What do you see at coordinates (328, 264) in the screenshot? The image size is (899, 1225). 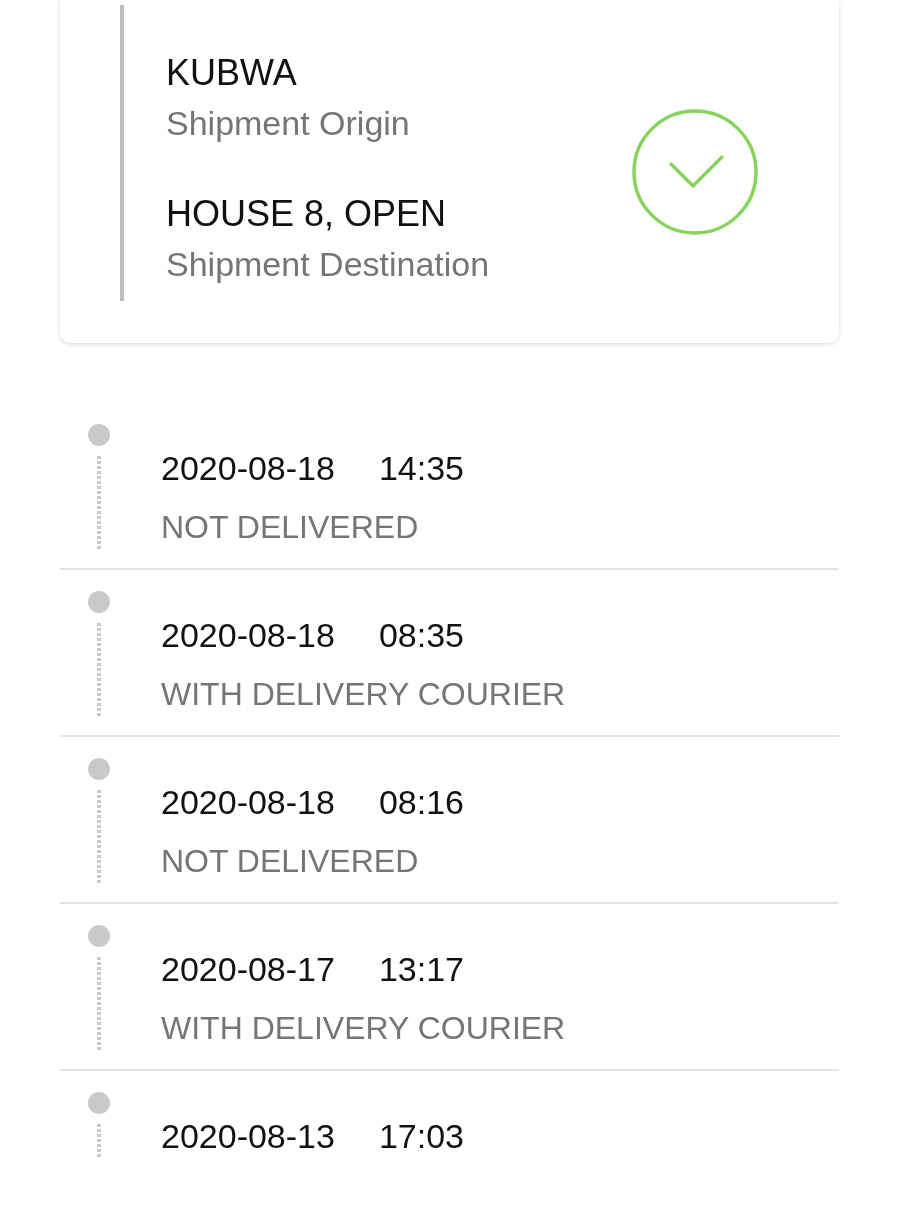 I see `destination-label: Shipment Destination` at bounding box center [328, 264].